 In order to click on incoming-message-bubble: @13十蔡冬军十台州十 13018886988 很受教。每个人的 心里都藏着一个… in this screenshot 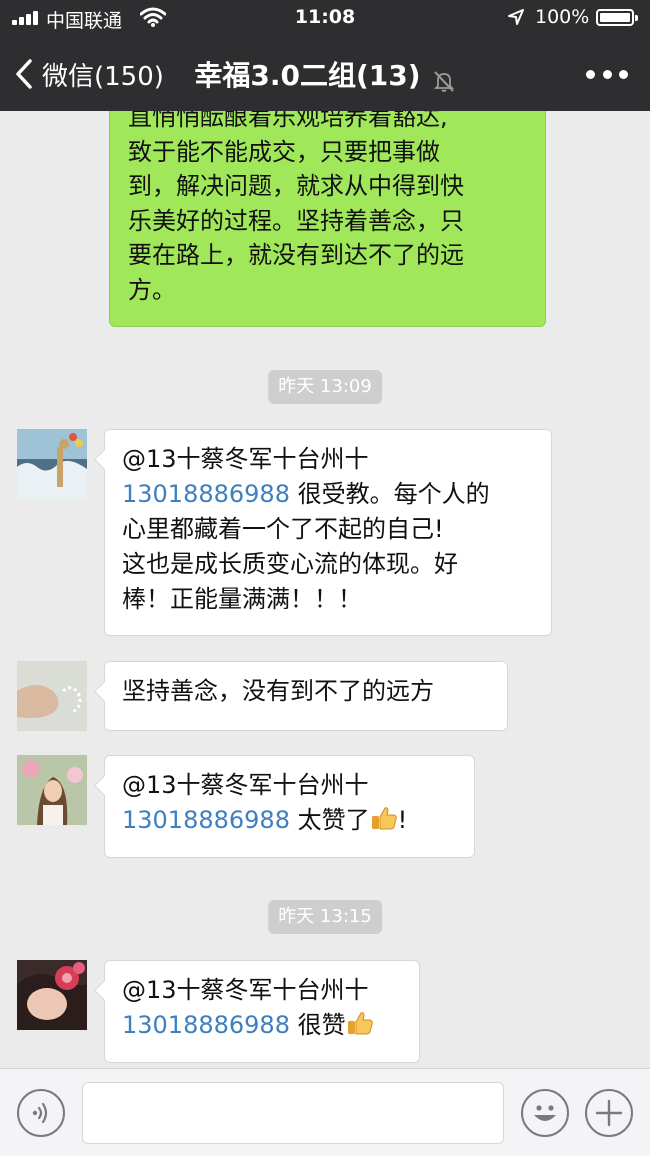, I will do `click(328, 532)`.